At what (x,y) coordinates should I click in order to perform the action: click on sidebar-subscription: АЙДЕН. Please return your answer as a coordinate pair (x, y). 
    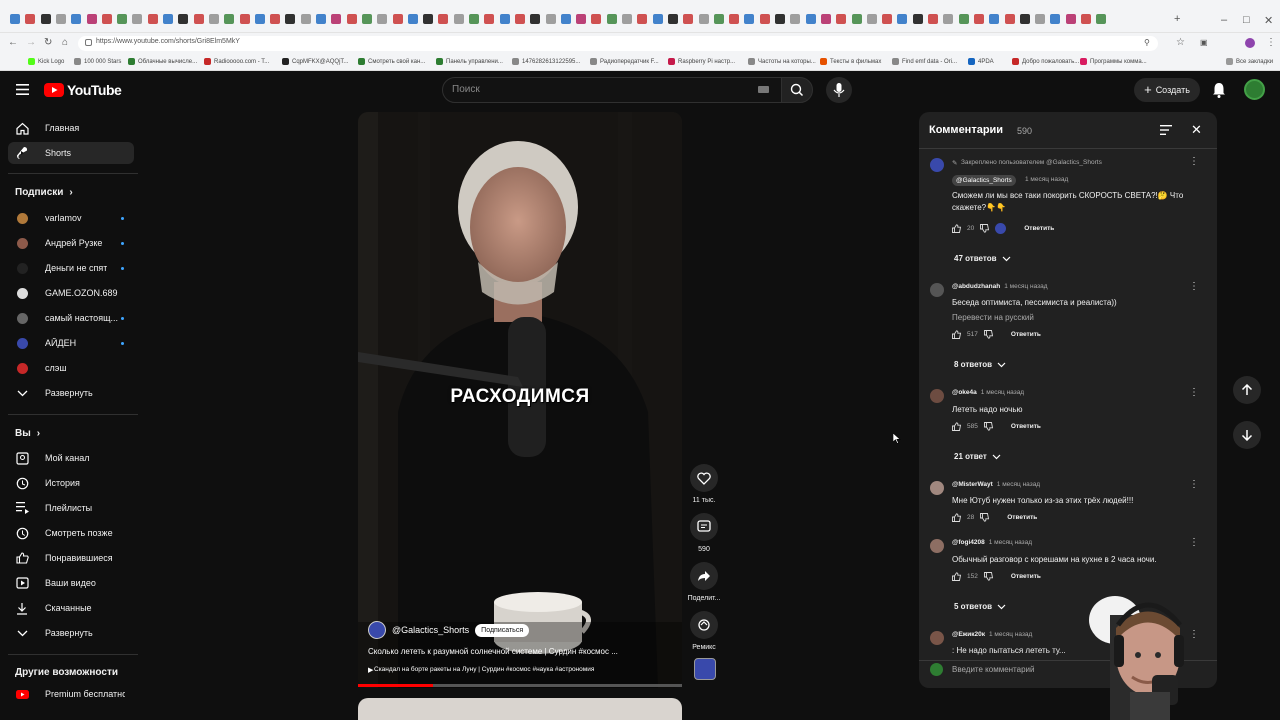
    Looking at the image, I should click on (71, 343).